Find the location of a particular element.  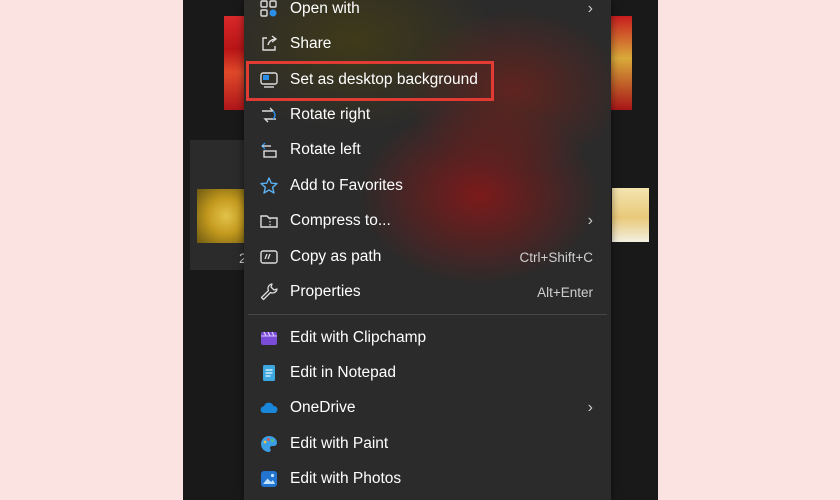

copy-path-icon is located at coordinates (269, 257).